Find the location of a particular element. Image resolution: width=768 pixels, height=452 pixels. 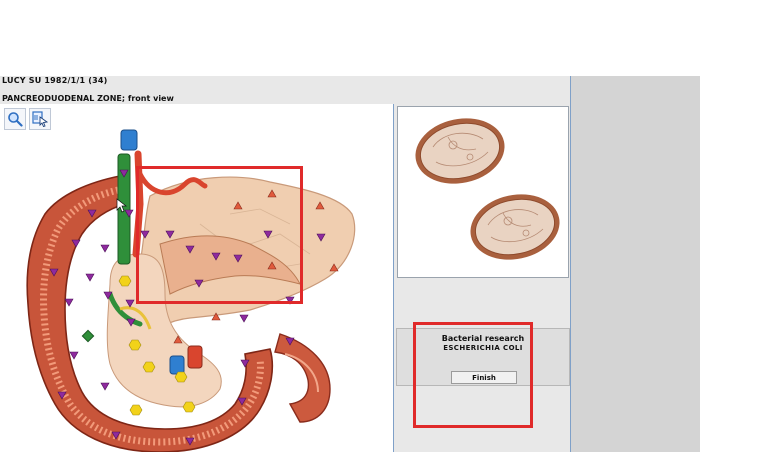

highlight-box-pancreas is located at coordinates (219, 235).